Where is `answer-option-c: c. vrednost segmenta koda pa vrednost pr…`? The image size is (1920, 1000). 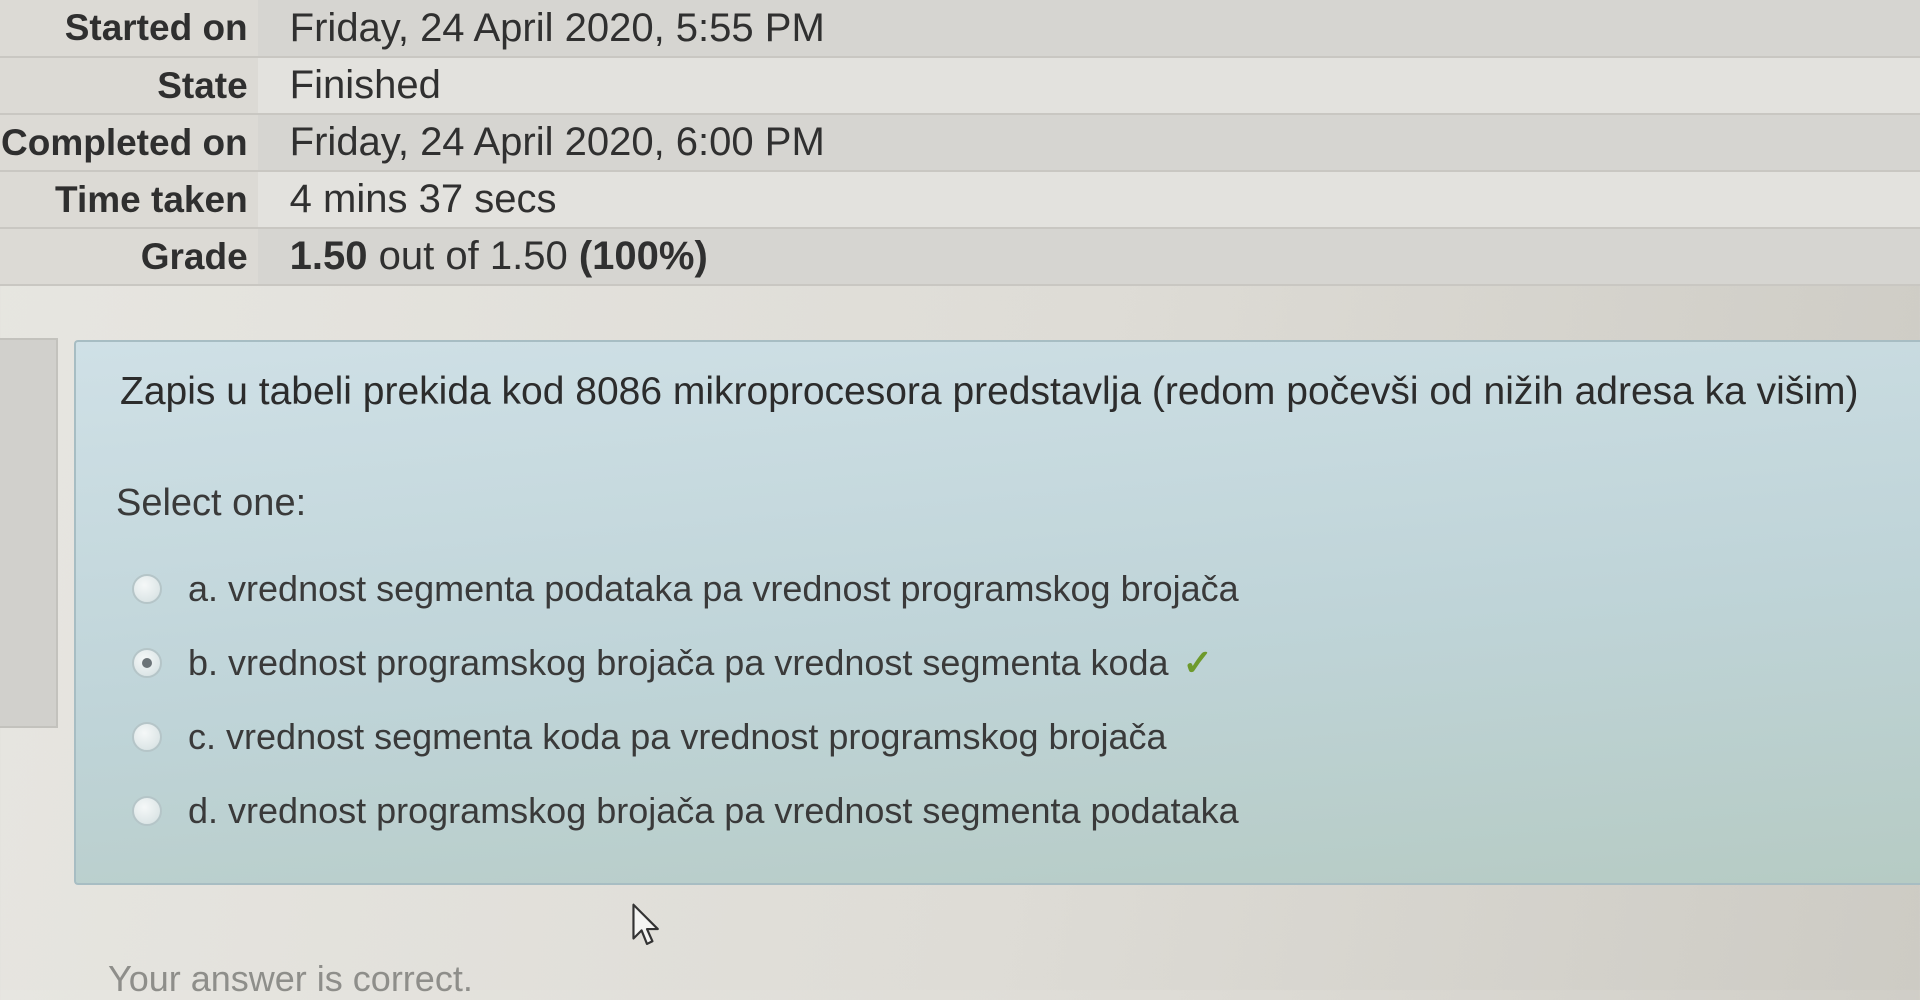
answer-option-c: c. vrednost segmenta koda pa vrednost pr… is located at coordinates (685, 737).